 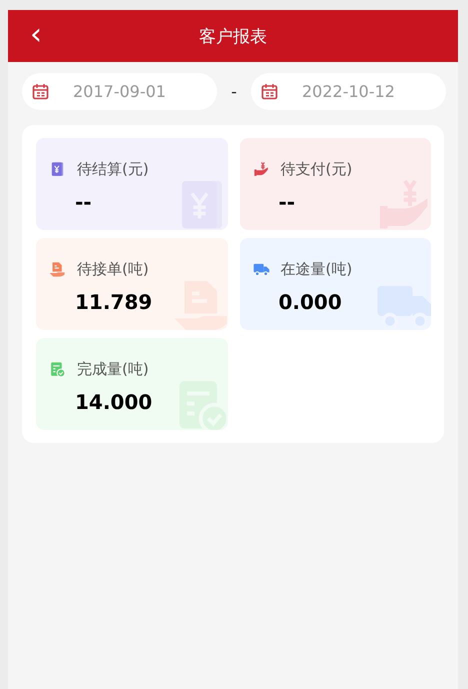 I want to click on stat-value: 0.000, so click(x=310, y=302).